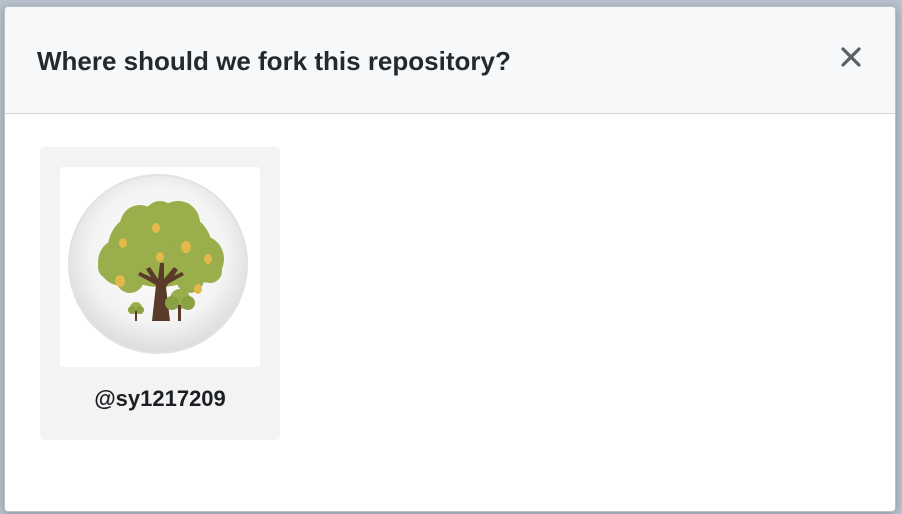 This screenshot has width=902, height=514. What do you see at coordinates (160, 398) in the screenshot?
I see `account-name: @sy1217209` at bounding box center [160, 398].